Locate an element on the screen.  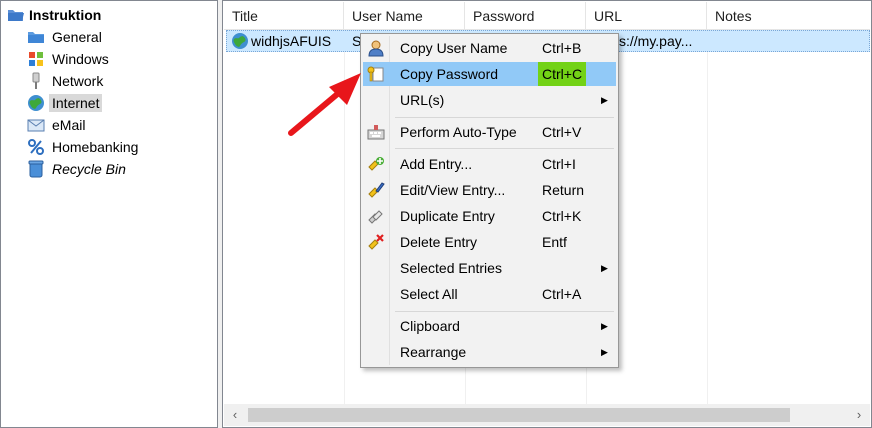
list-header: Title User Name Password URL Notes is located at coordinates (547, 16).